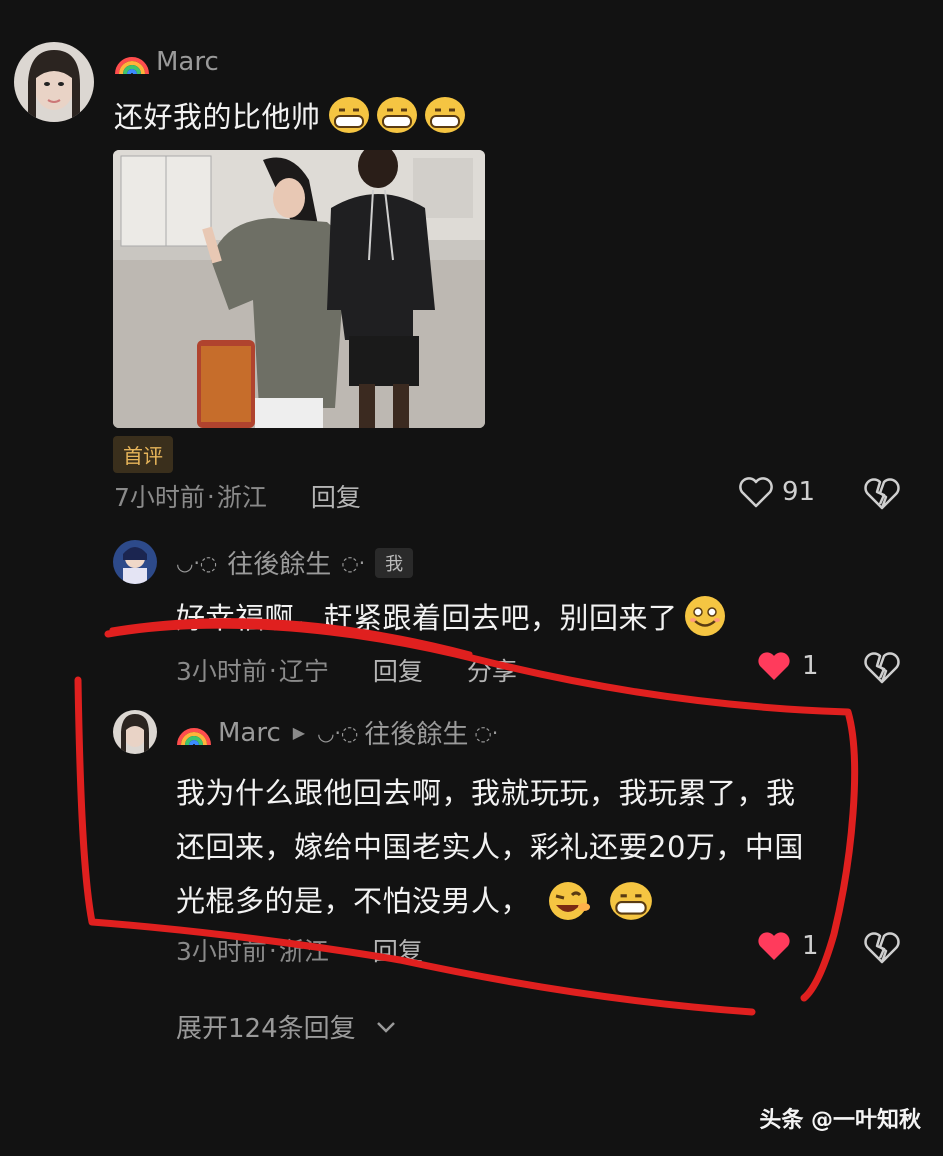 The image size is (943, 1156). Describe the element at coordinates (249, 733) in the screenshot. I see `reply2-username: Marc` at that location.